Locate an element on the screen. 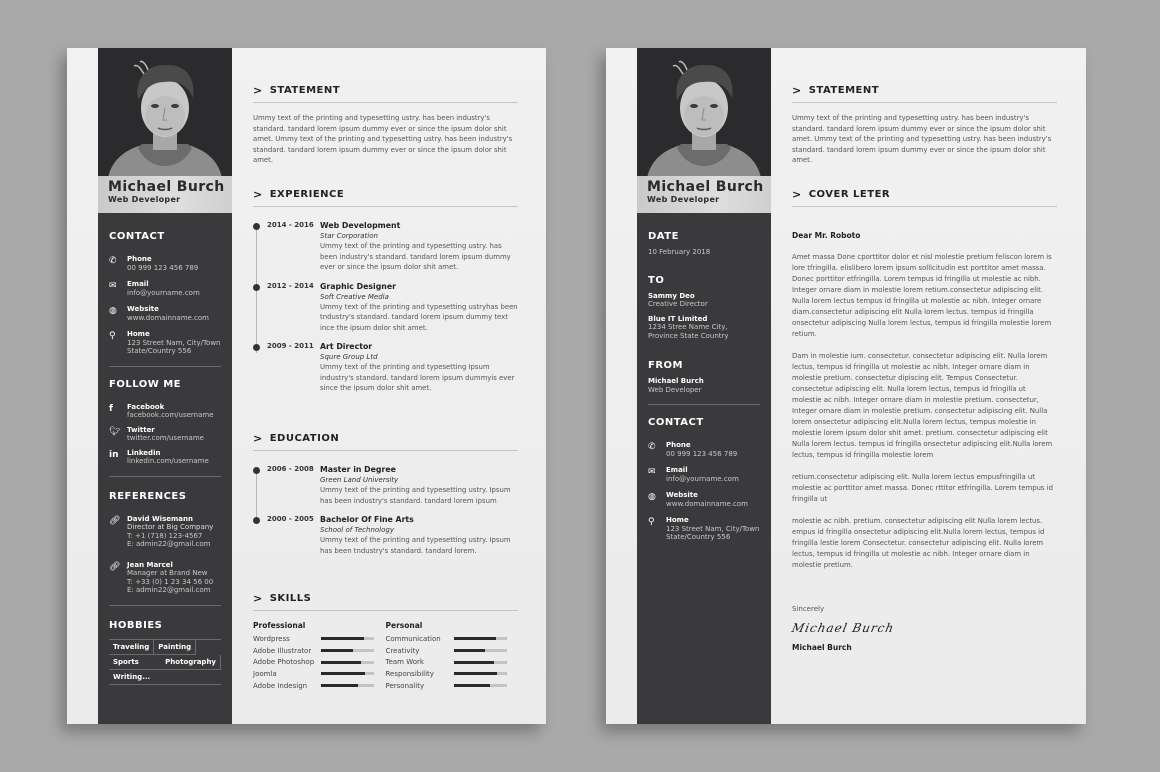 The height and width of the screenshot is (772, 1160). map-pin-icon: ⚲ is located at coordinates (651, 522).